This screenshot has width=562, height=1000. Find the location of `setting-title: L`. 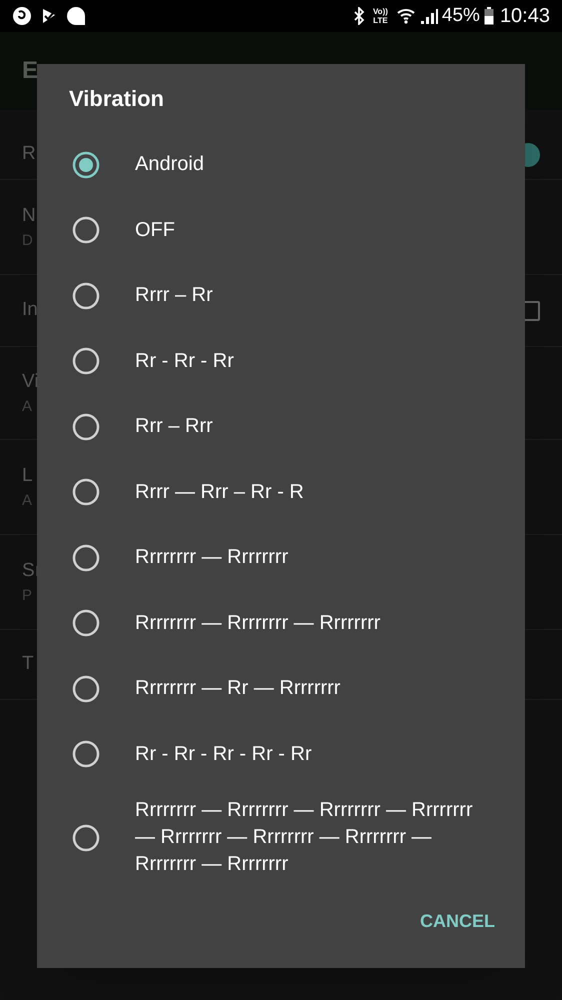

setting-title: L is located at coordinates (27, 476).